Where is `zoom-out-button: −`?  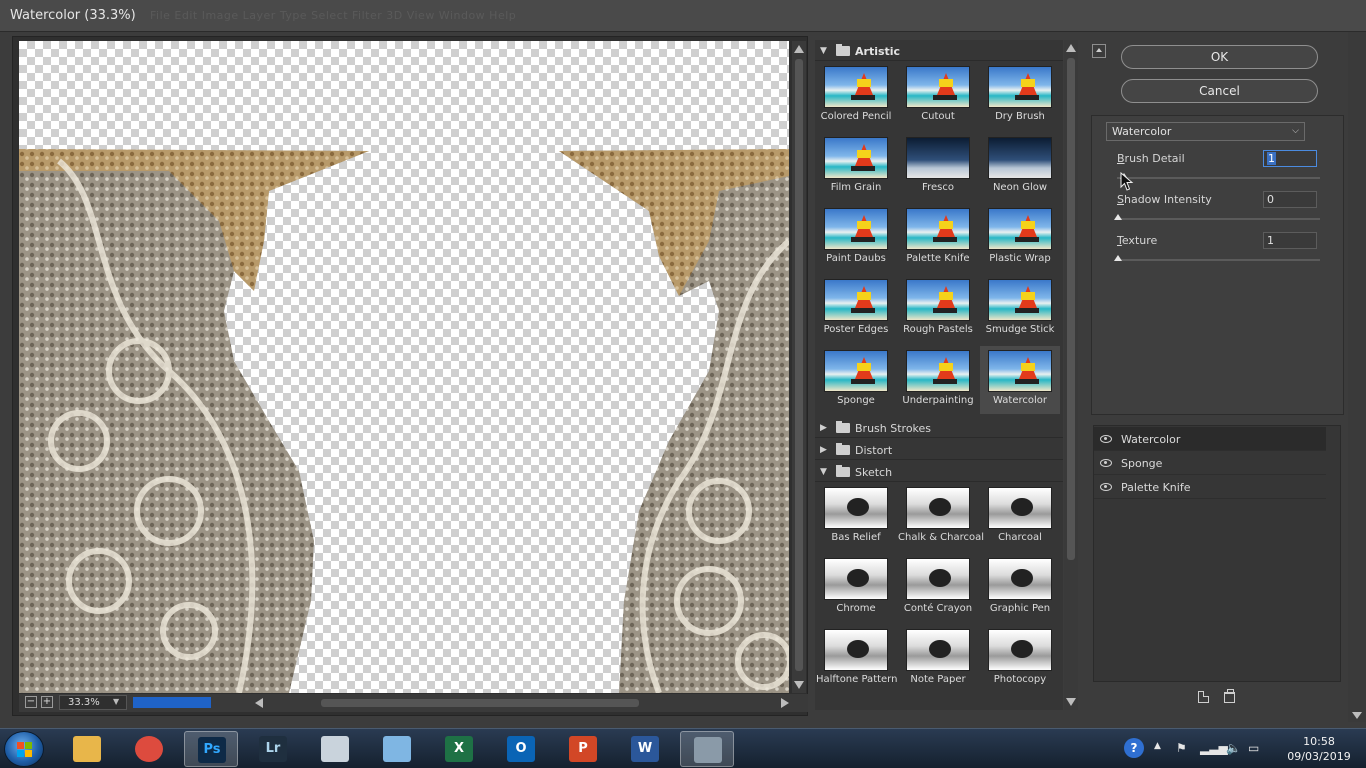 zoom-out-button: − is located at coordinates (31, 702).